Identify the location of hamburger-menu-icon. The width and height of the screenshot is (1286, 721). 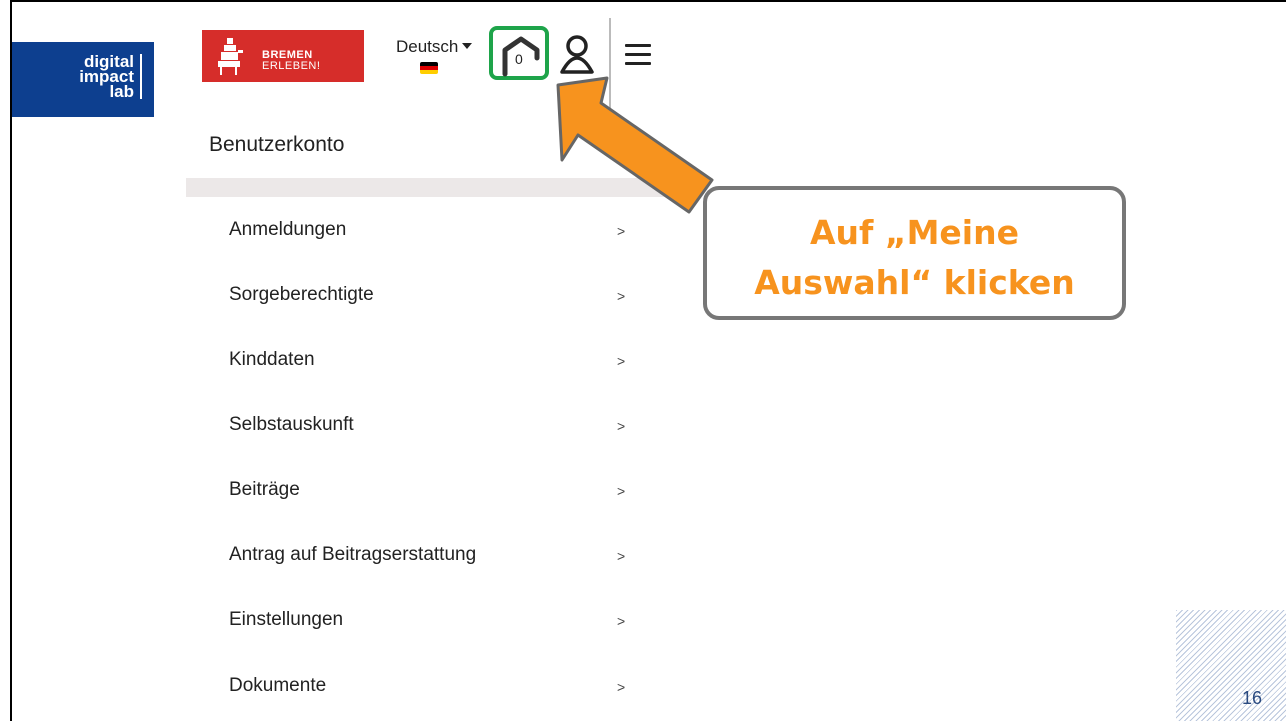
(638, 57).